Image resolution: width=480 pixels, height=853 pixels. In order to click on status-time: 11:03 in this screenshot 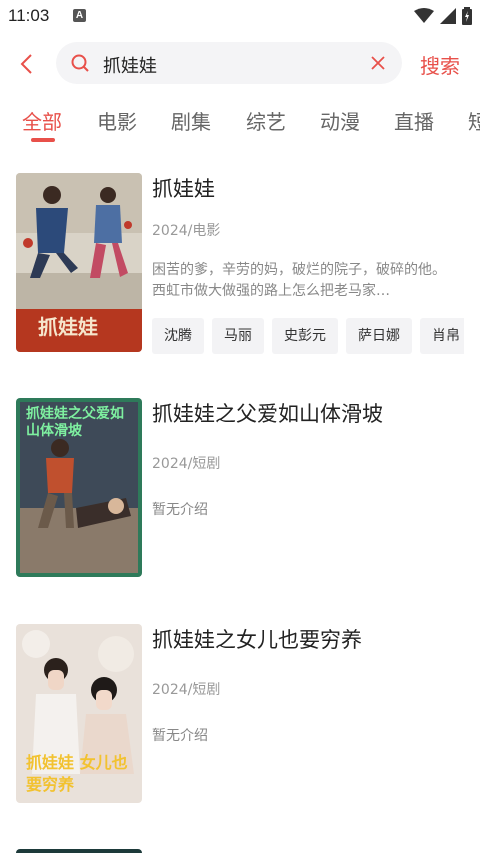, I will do `click(29, 15)`.